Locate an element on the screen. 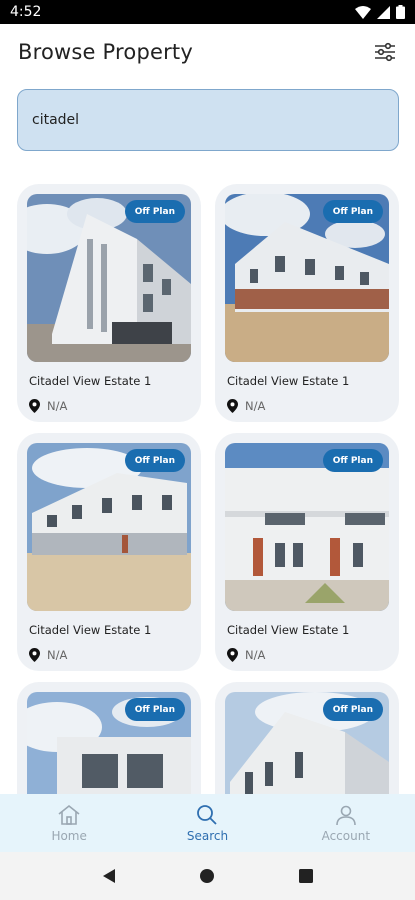  app-header: Browse Property is located at coordinates (207, 52).